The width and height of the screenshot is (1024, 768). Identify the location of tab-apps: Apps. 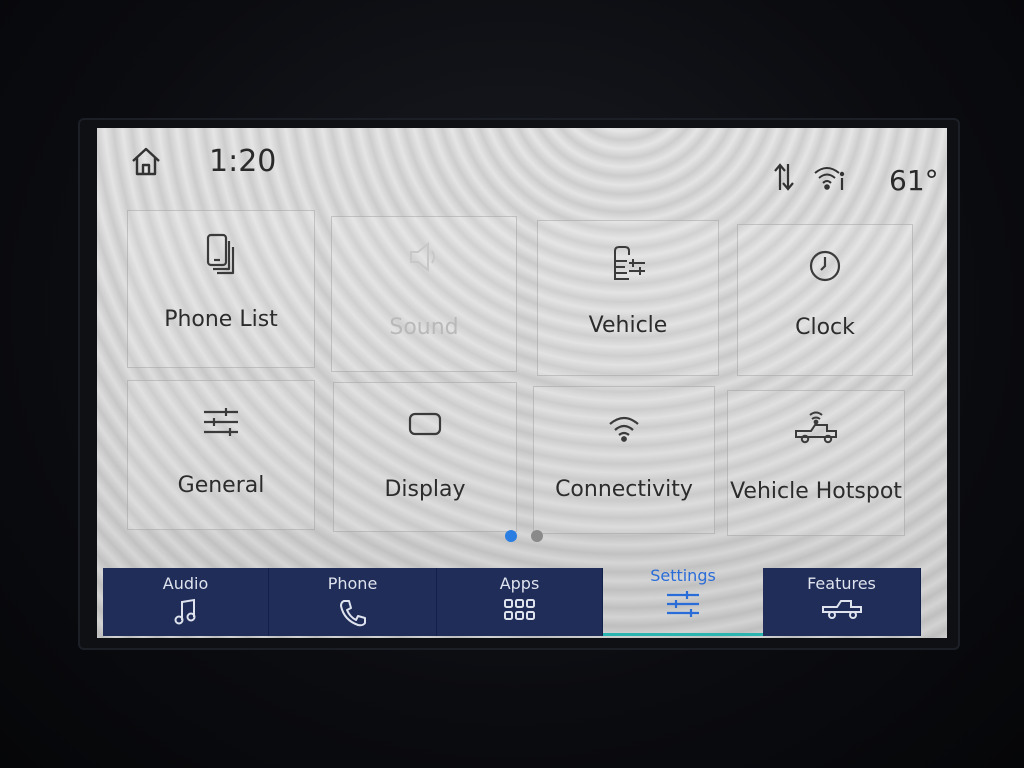
(520, 602).